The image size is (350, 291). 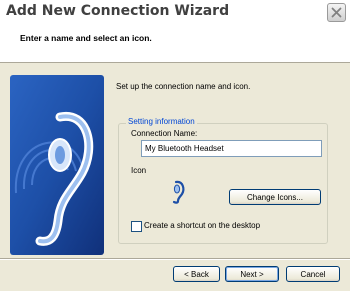 I want to click on title-bar: Add New Connection Wizard, so click(x=175, y=13).